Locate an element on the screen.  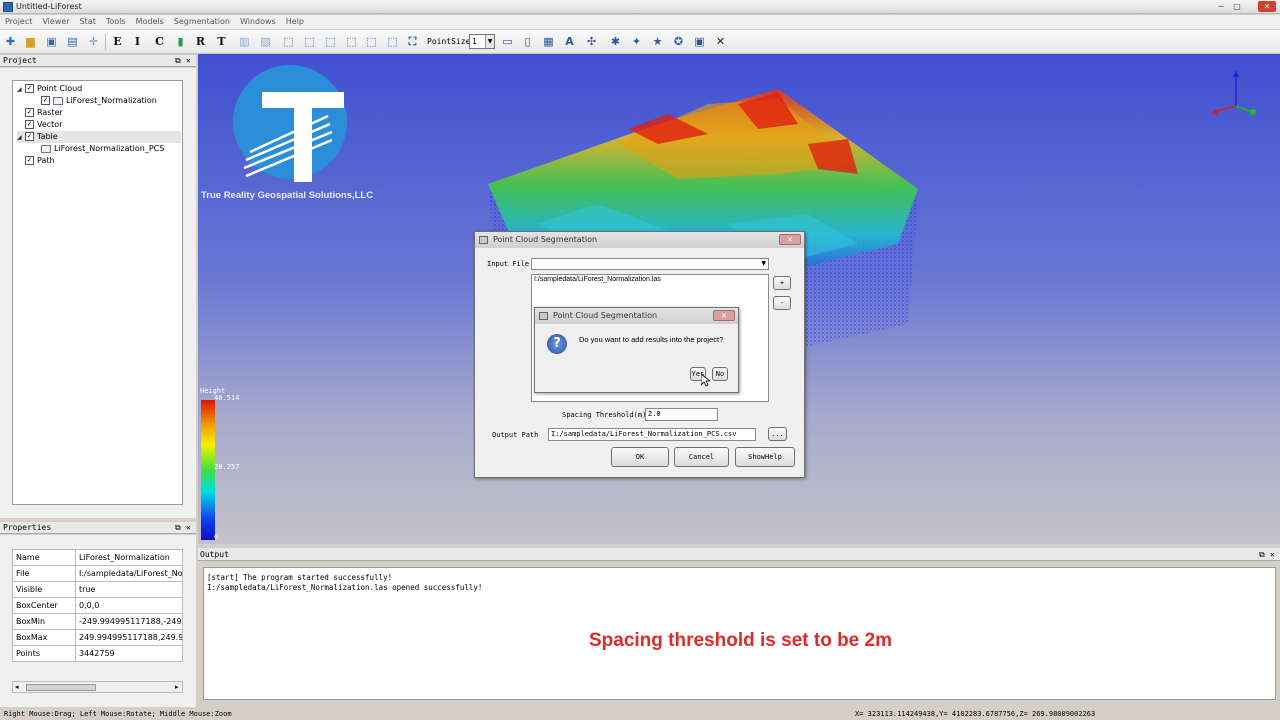
add-data-icon: ✚ is located at coordinates (10, 41).